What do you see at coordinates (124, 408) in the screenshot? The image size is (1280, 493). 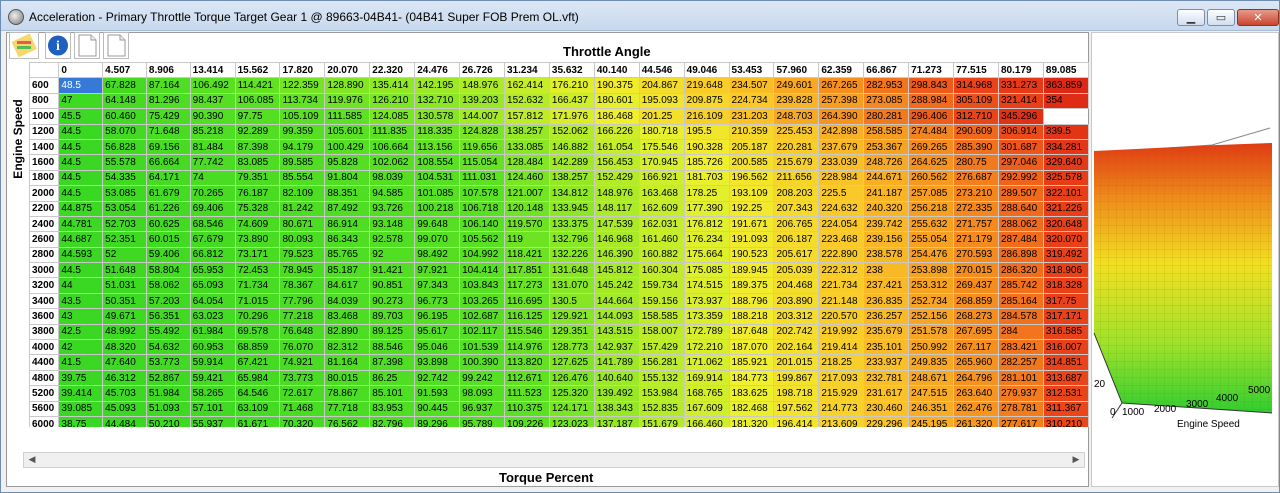 I see `table-cell: 45.093` at bounding box center [124, 408].